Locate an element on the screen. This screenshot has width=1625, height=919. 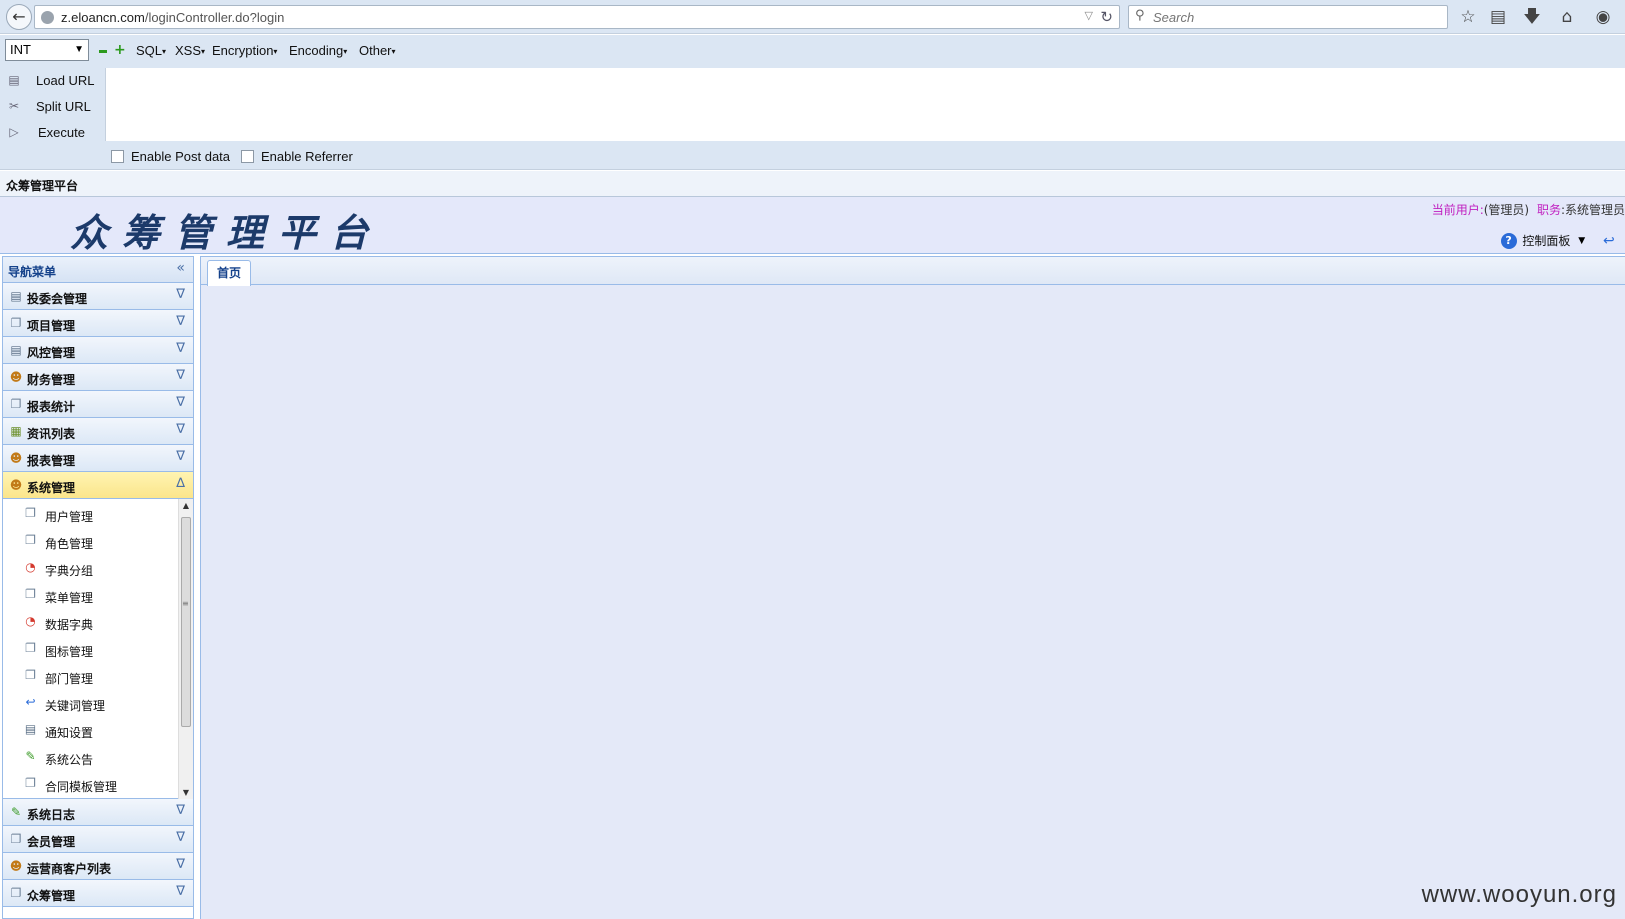
nav-group-tweihui: ▤ 投委会管理 ∇ is located at coordinates (98, 296).